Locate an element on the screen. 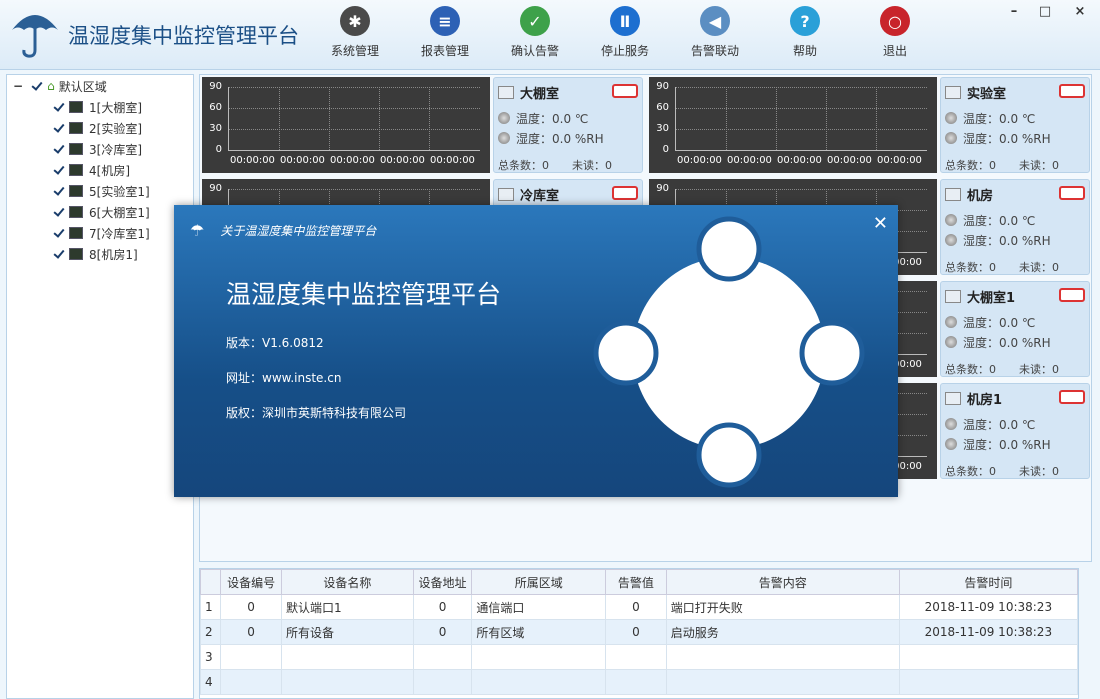 The height and width of the screenshot is (699, 1100). table-row: 2 0 所有设备 0 所有区域 0 启动服务 2018-11-09 10:38:23 is located at coordinates (639, 632).